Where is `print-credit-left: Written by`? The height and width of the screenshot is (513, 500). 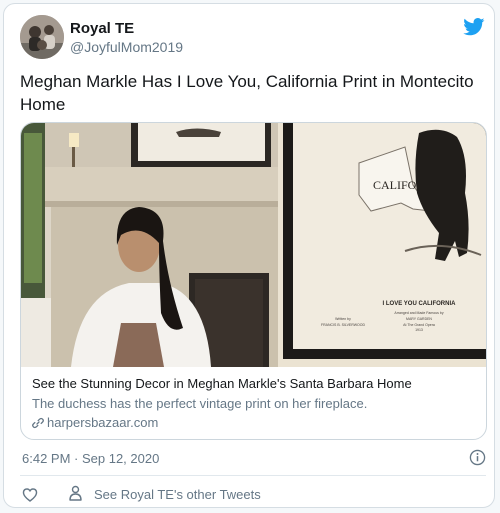
print-credit-left: Written by is located at coordinates (343, 319).